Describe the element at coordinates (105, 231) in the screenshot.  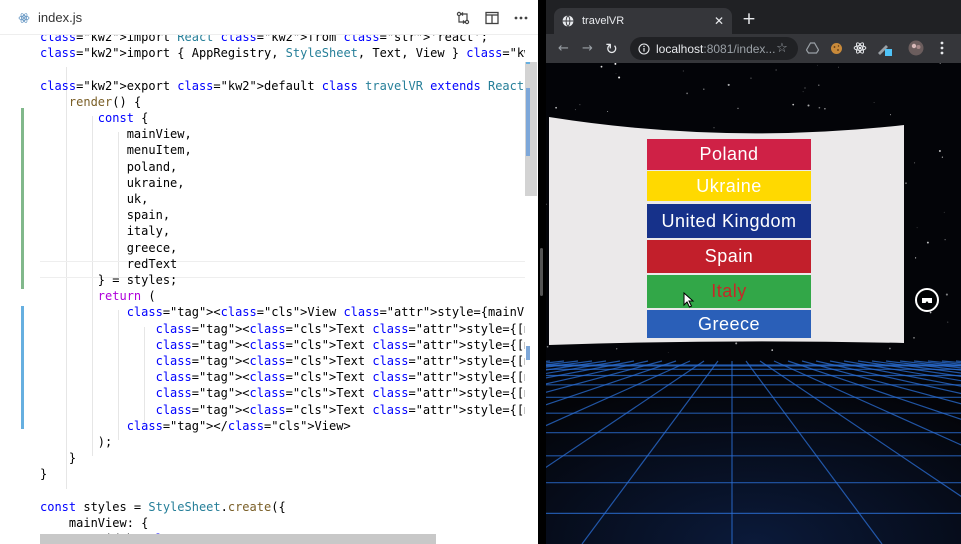
I see `code-line: italy,` at that location.